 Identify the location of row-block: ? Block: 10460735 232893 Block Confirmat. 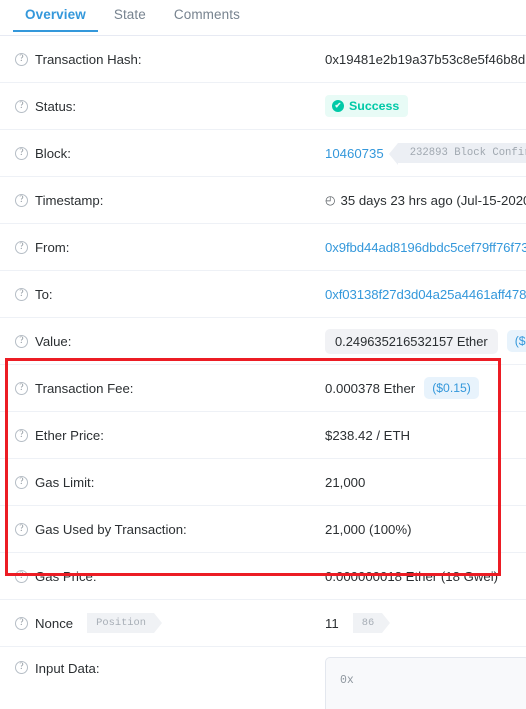
(263, 153).